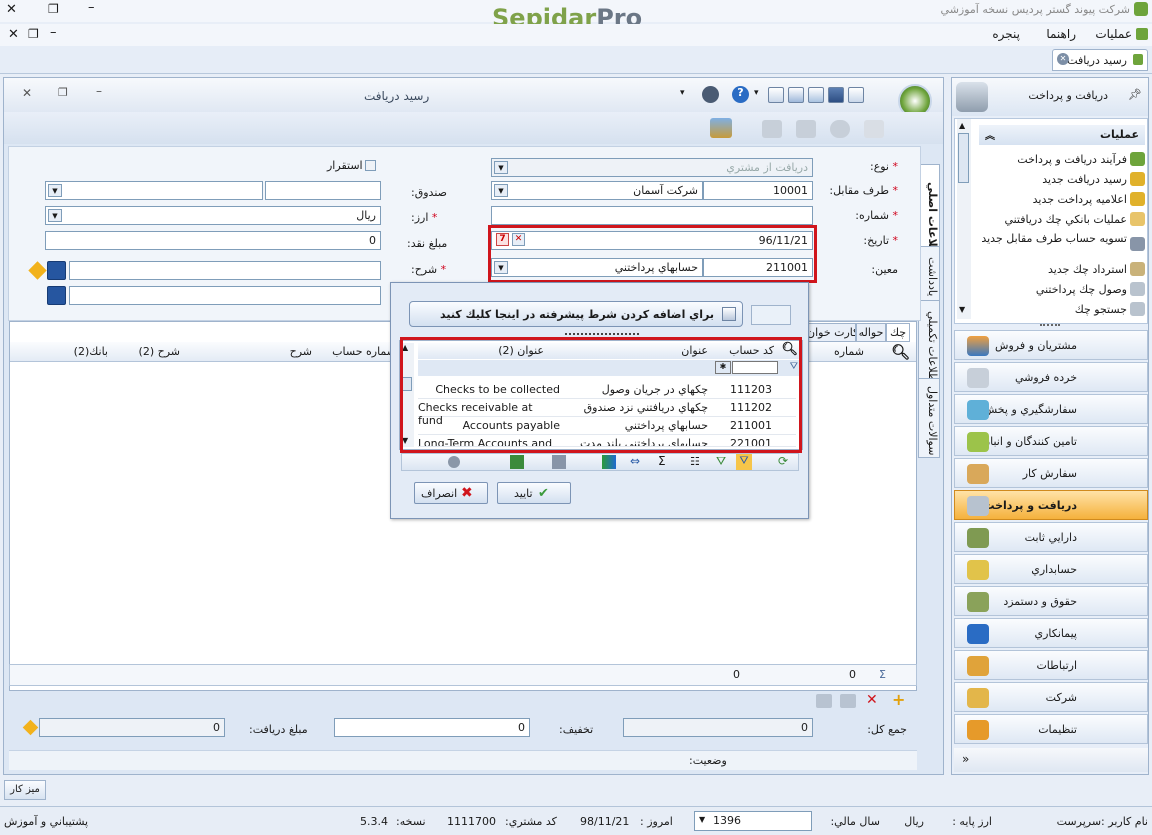 The image size is (1152, 835). What do you see at coordinates (13, 34) in the screenshot?
I see `close-window-icon: ✕` at bounding box center [13, 34].